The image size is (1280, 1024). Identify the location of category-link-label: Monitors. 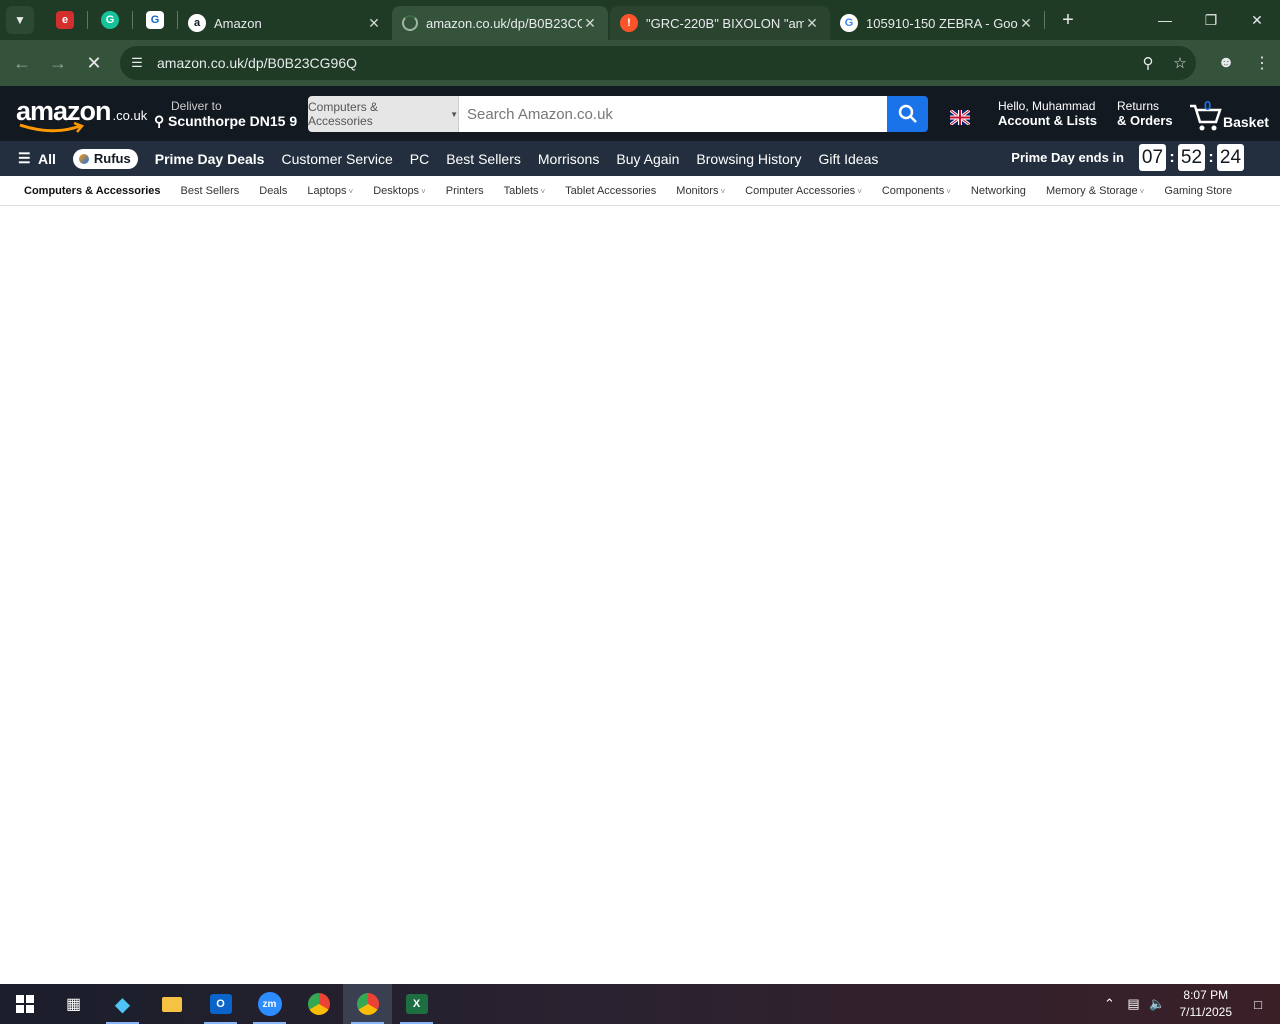
(697, 190).